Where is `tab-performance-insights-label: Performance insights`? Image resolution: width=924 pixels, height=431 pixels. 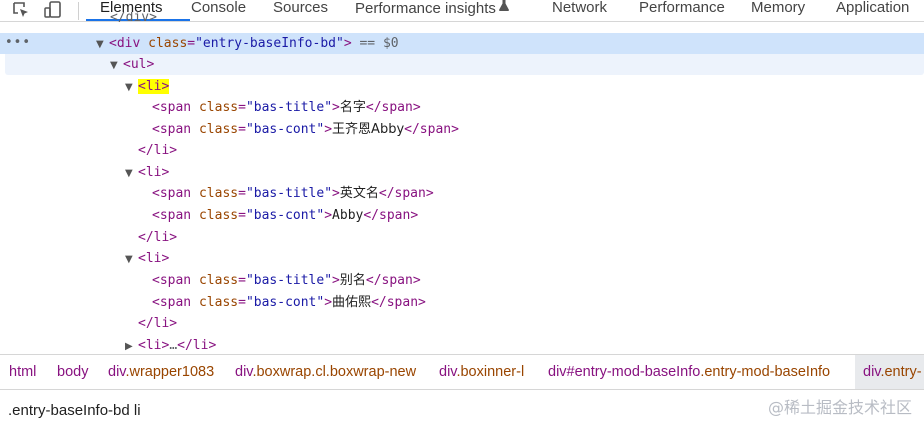 tab-performance-insights-label: Performance insights is located at coordinates (425, 8).